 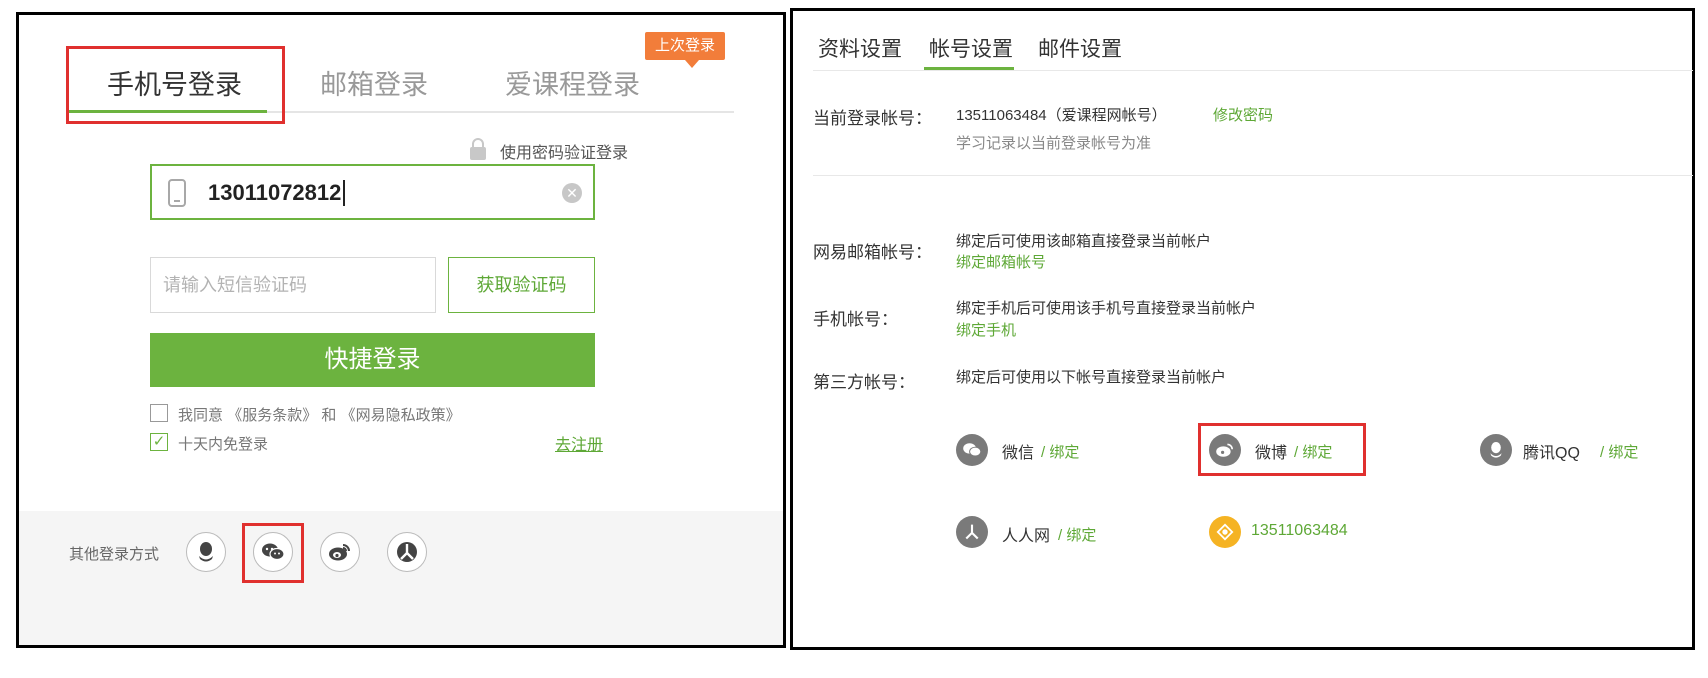 I want to click on qq-name: 腾讯QQ, so click(x=1551, y=453).